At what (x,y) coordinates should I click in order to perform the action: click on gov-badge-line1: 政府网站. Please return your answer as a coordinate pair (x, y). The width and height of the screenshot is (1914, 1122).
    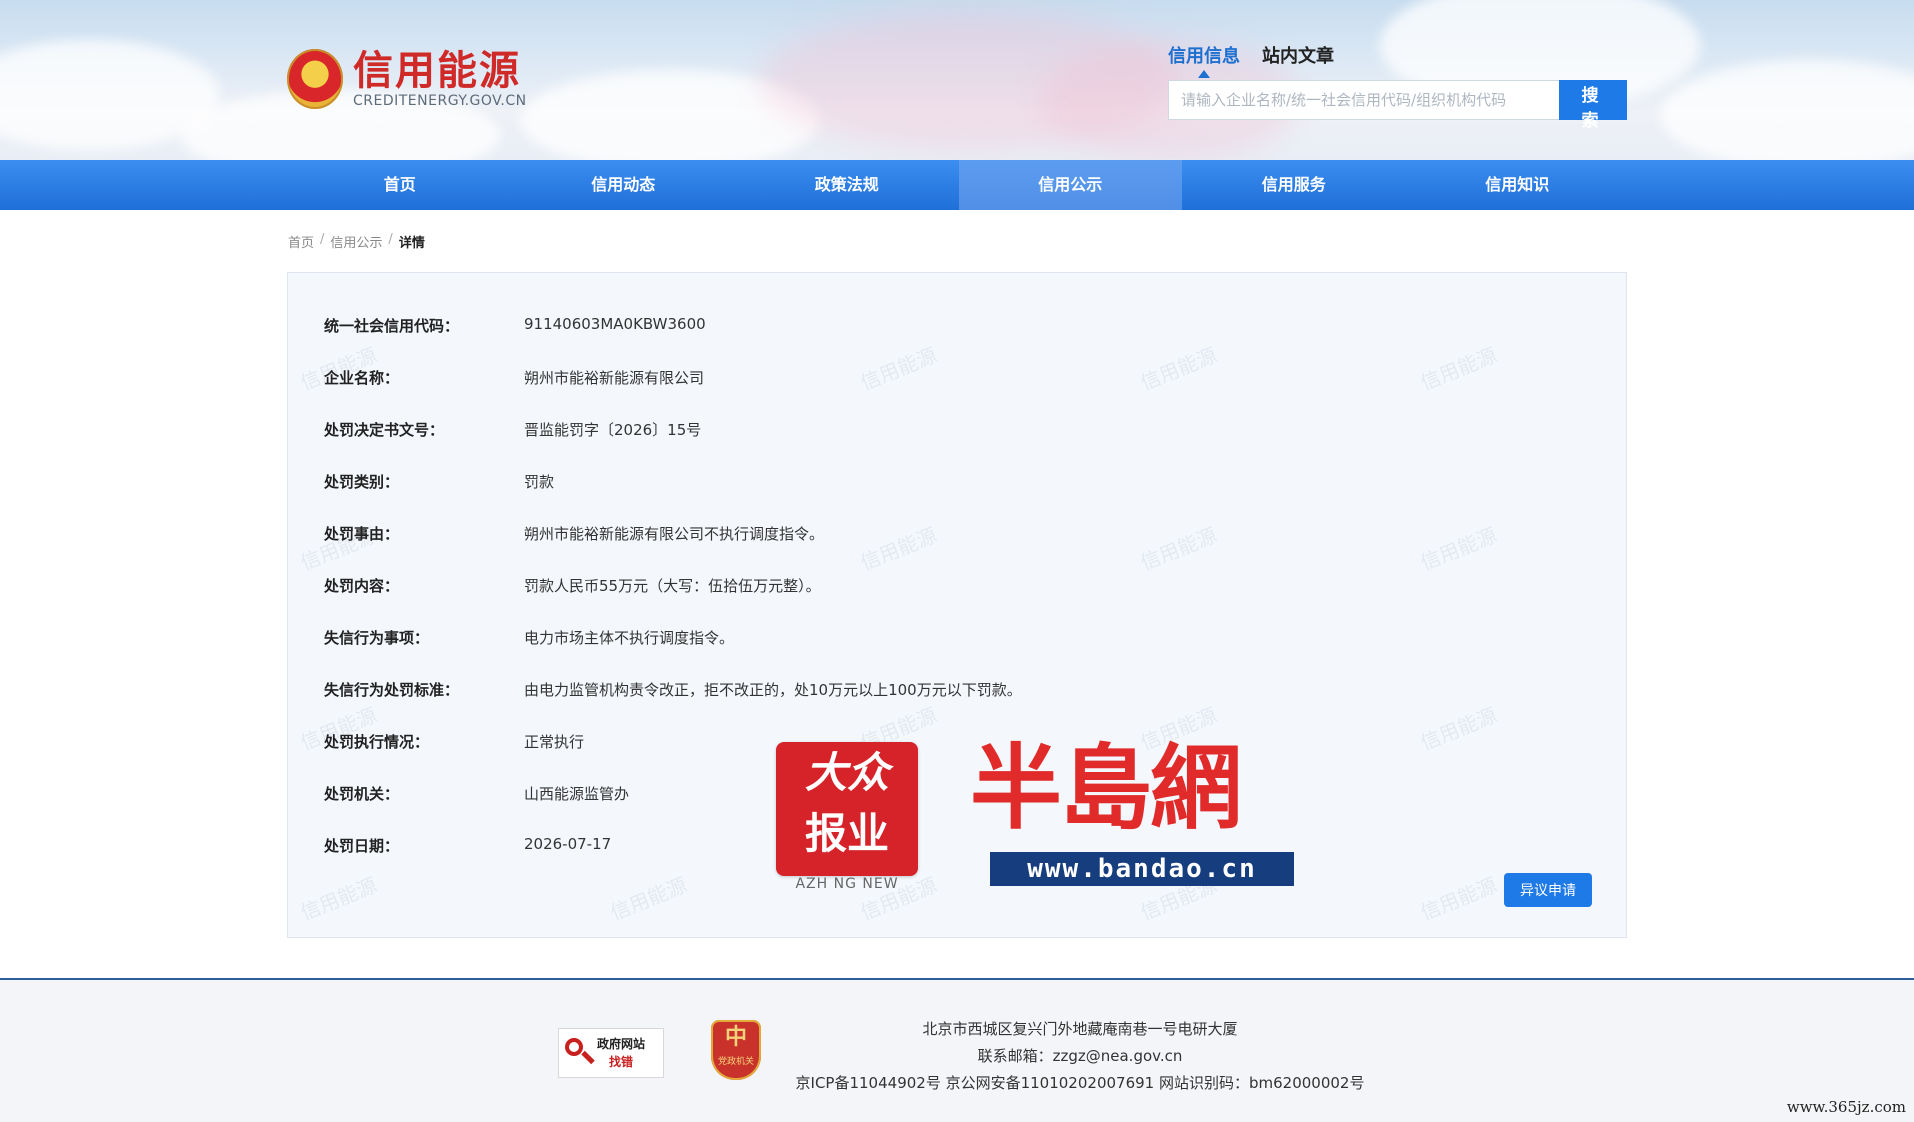
    Looking at the image, I should click on (621, 1044).